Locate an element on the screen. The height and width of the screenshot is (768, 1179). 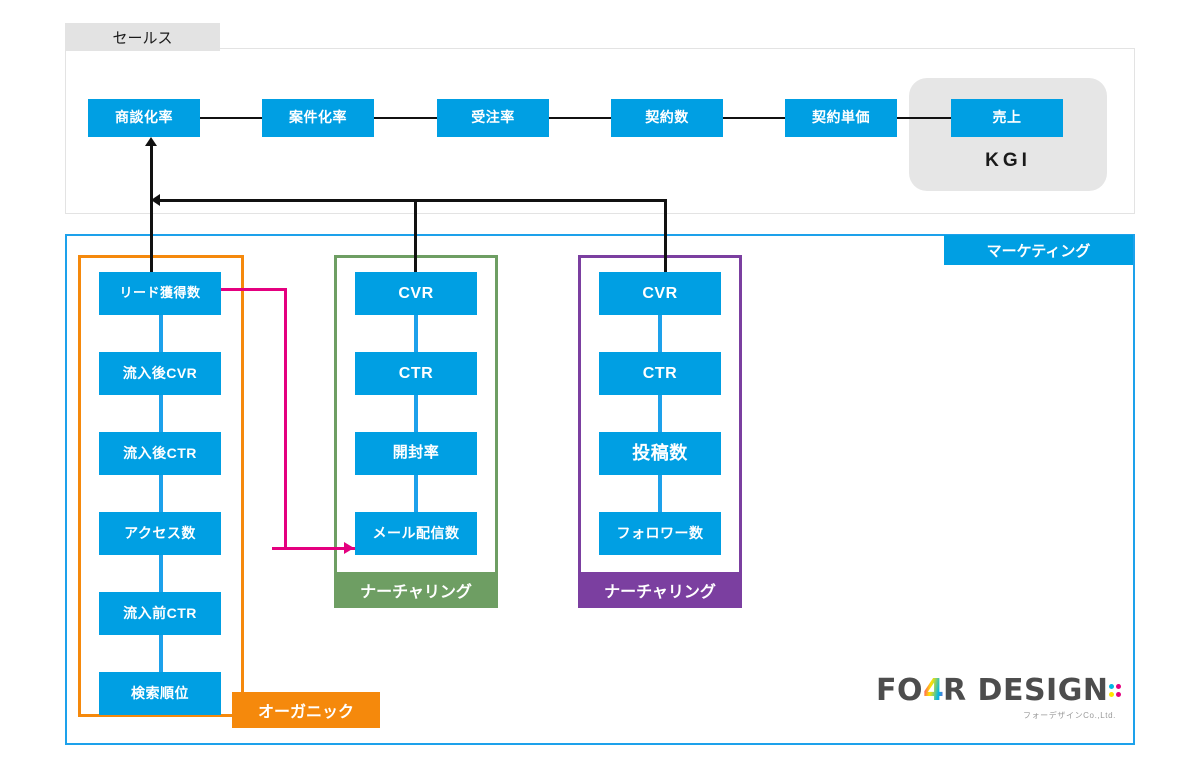
kpi-box-keiyakutanka: 契約単価 is located at coordinates (841, 118).